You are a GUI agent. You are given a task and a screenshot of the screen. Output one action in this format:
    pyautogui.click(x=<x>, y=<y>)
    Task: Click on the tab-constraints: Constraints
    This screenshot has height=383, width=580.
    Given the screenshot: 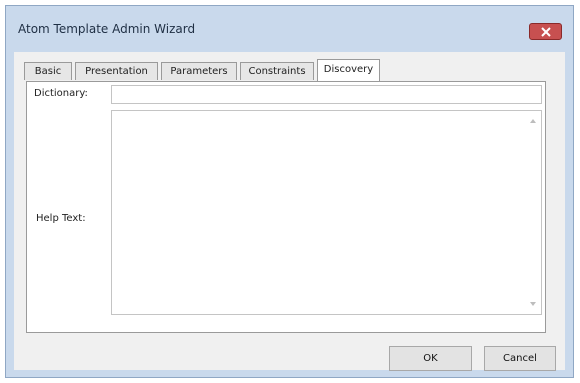 What is the action you would take?
    pyautogui.click(x=277, y=71)
    